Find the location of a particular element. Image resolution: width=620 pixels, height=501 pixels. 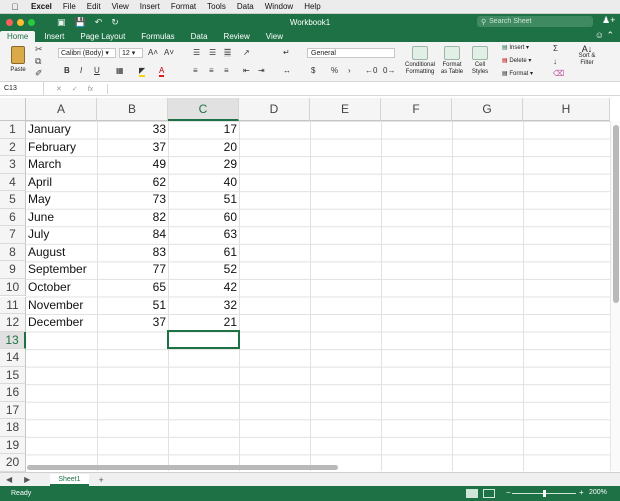

bold-icon: B is located at coordinates (67, 70).